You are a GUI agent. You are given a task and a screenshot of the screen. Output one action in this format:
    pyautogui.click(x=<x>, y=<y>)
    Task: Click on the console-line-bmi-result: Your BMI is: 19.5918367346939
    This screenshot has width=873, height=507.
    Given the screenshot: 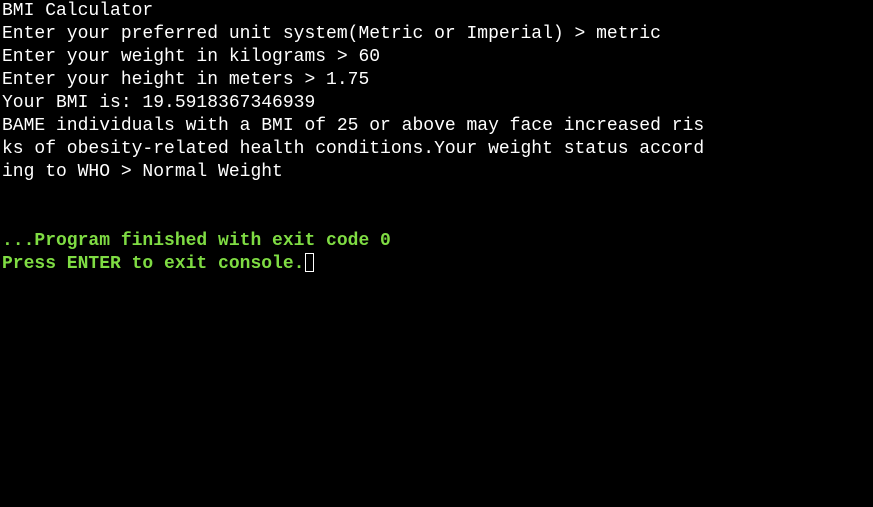 What is the action you would take?
    pyautogui.click(x=159, y=103)
    